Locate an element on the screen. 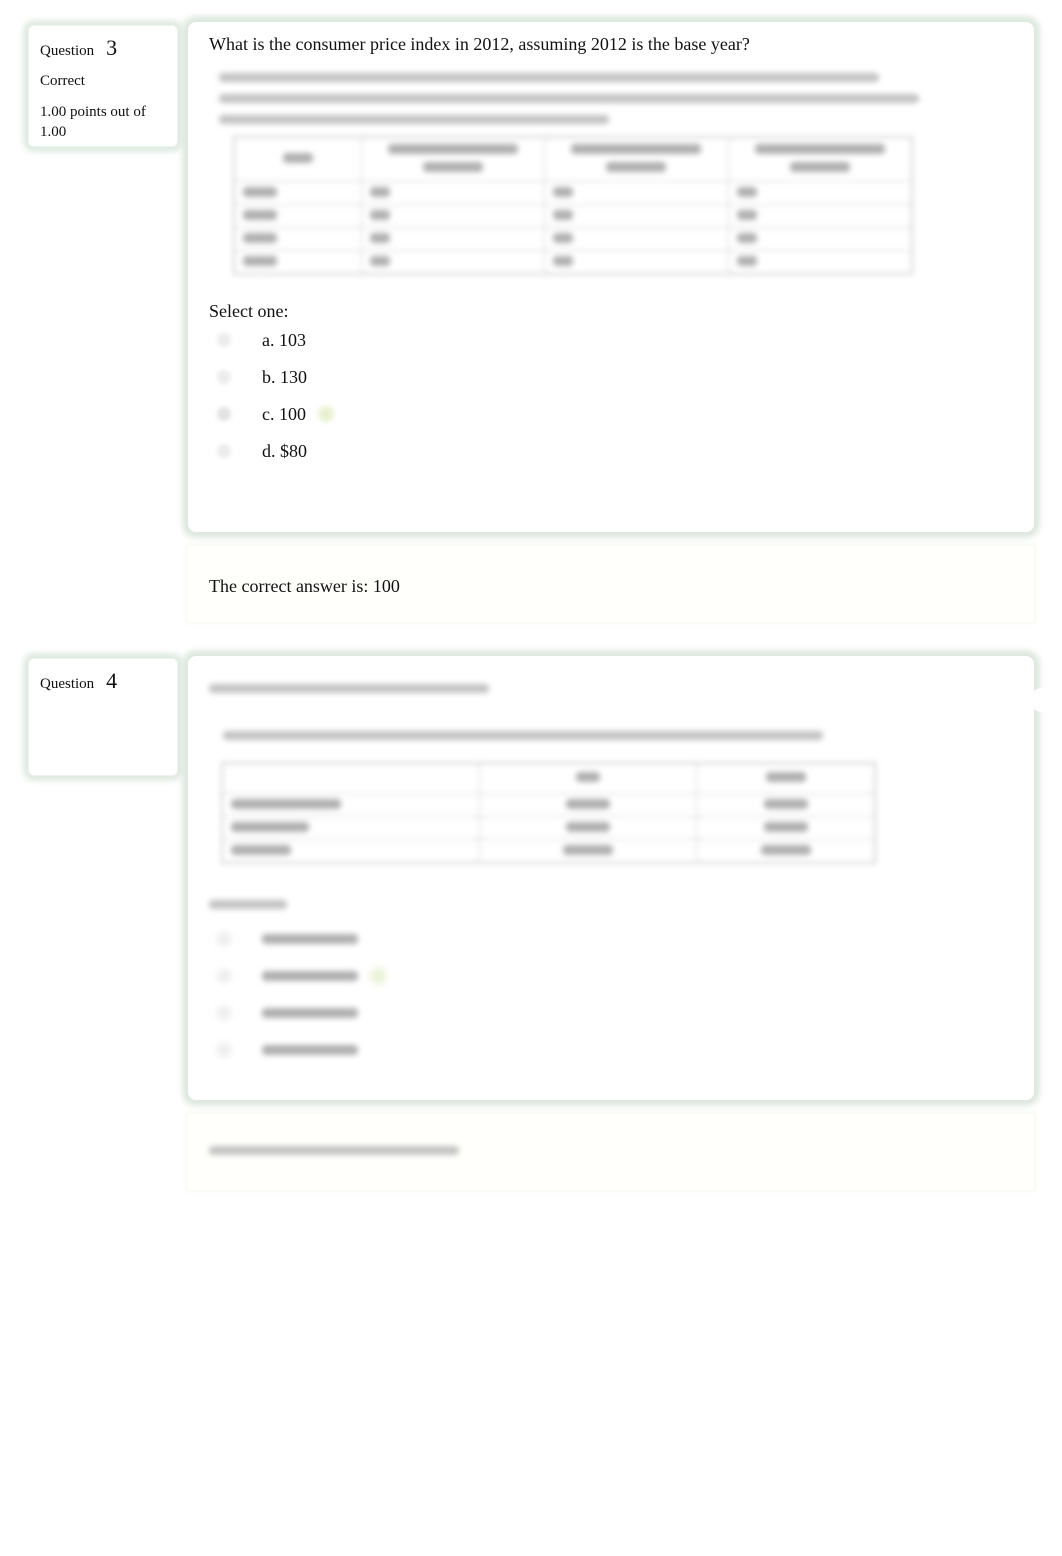  question-4-info: Question 4 is located at coordinates (103, 717).